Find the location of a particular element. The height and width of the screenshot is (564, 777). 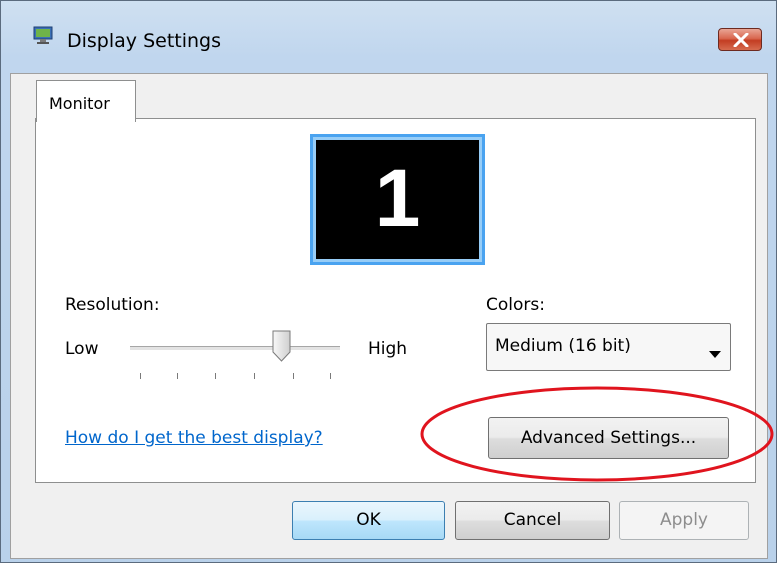

colors-dropdown-value: Medium (16 bit) is located at coordinates (563, 346).